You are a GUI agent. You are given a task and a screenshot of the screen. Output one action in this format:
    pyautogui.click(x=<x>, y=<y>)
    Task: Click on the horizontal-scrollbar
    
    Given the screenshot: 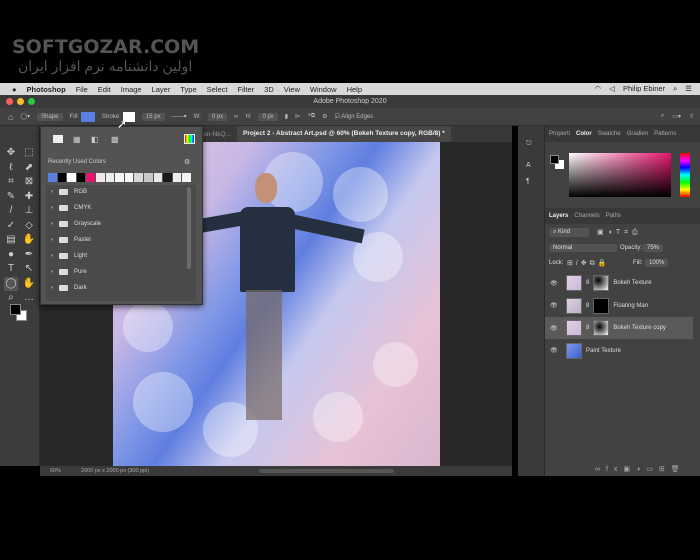 What is the action you would take?
    pyautogui.click(x=327, y=471)
    